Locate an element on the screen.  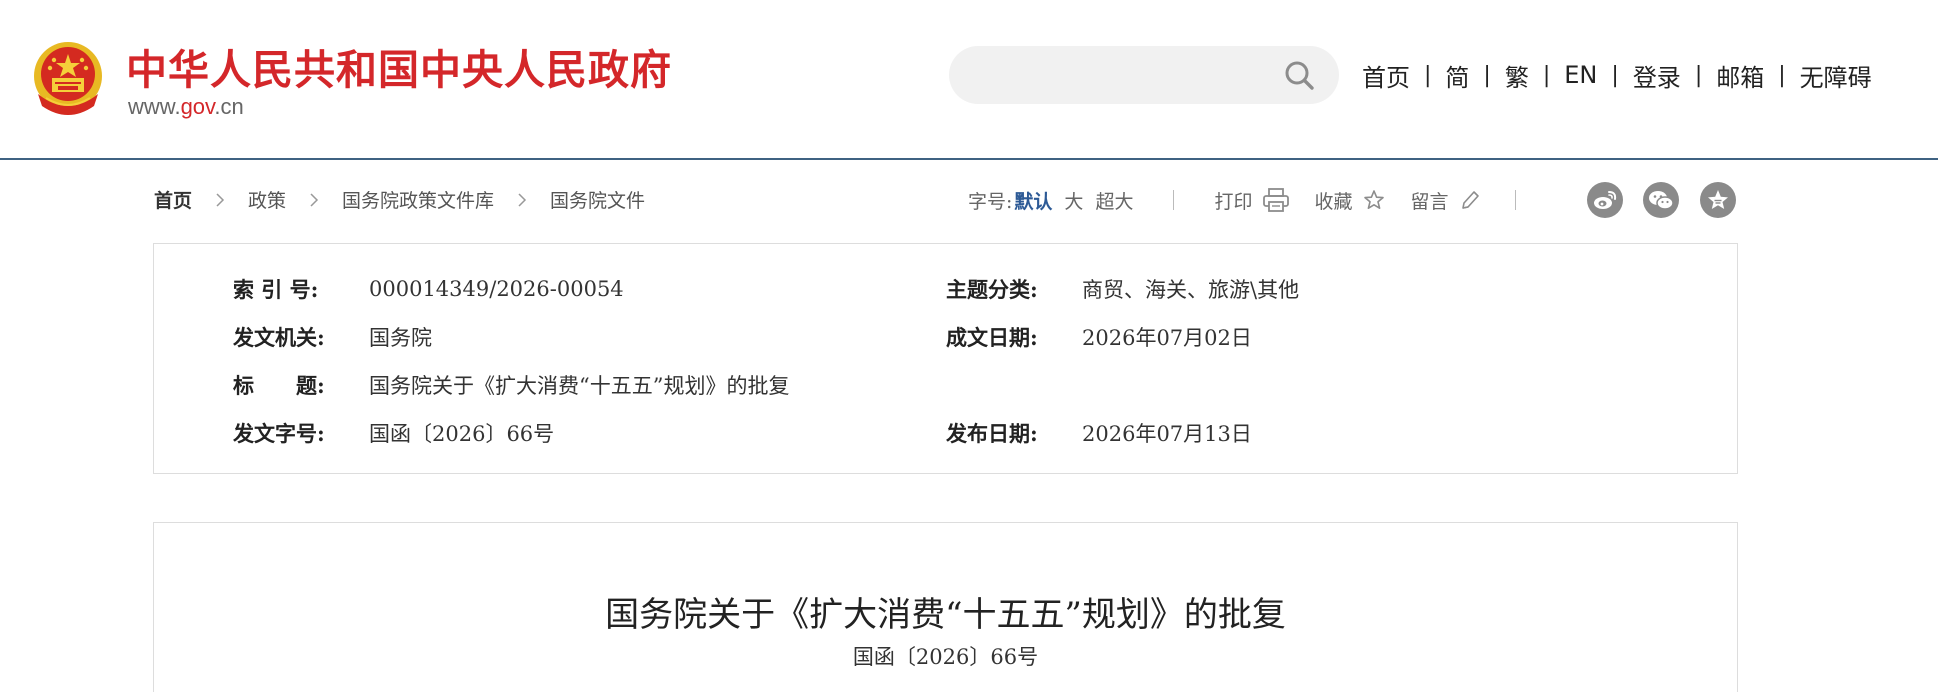
nav-accessibility: 无障碍 is located at coordinates (1836, 75).